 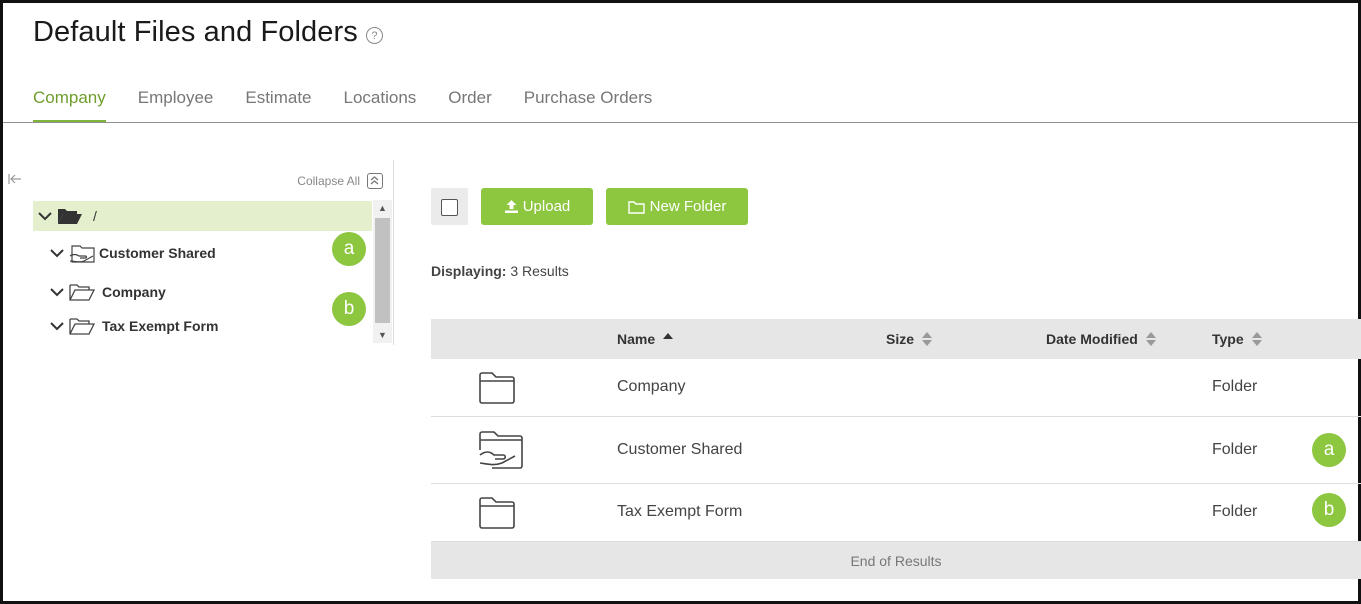 I want to click on tree-scrollbar: ▲ ▼, so click(x=382, y=271).